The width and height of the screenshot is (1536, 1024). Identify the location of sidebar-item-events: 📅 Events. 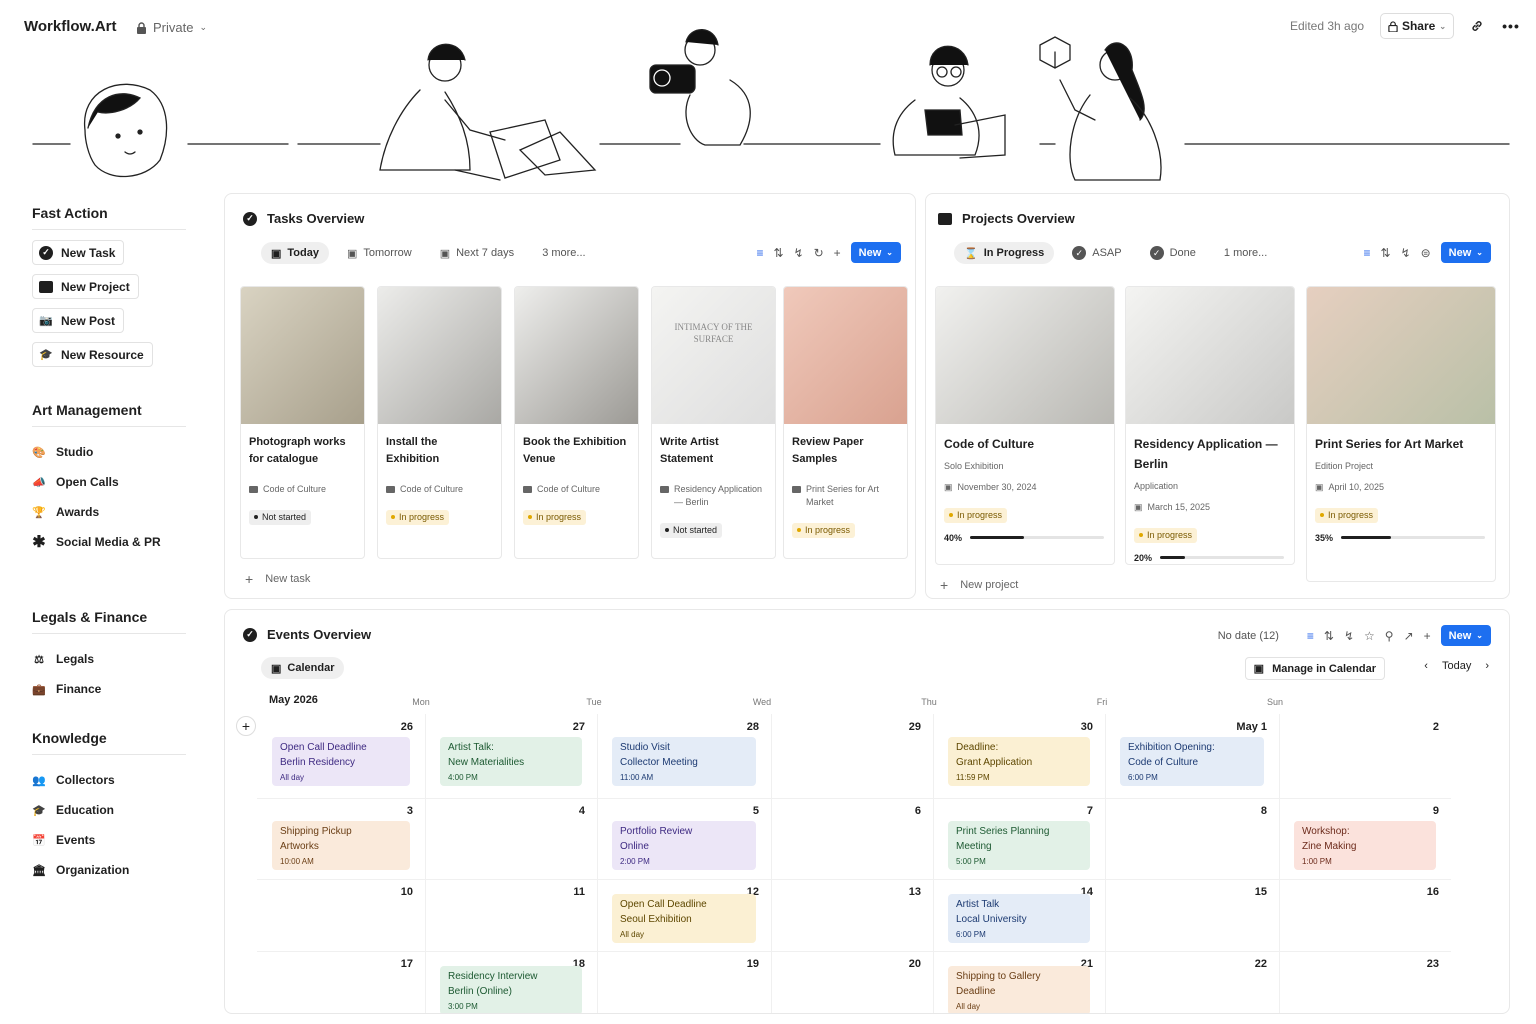
(109, 840).